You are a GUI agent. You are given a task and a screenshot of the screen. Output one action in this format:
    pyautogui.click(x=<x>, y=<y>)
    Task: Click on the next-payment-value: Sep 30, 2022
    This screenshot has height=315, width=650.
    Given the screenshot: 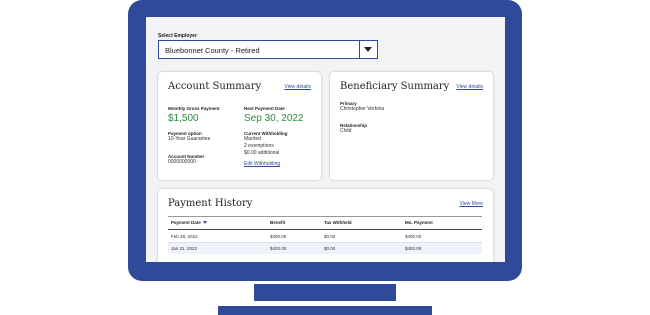 What is the action you would take?
    pyautogui.click(x=274, y=118)
    